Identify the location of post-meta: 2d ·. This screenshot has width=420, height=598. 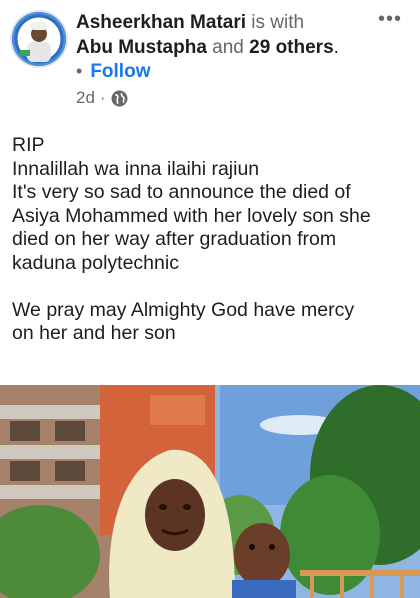
(102, 98).